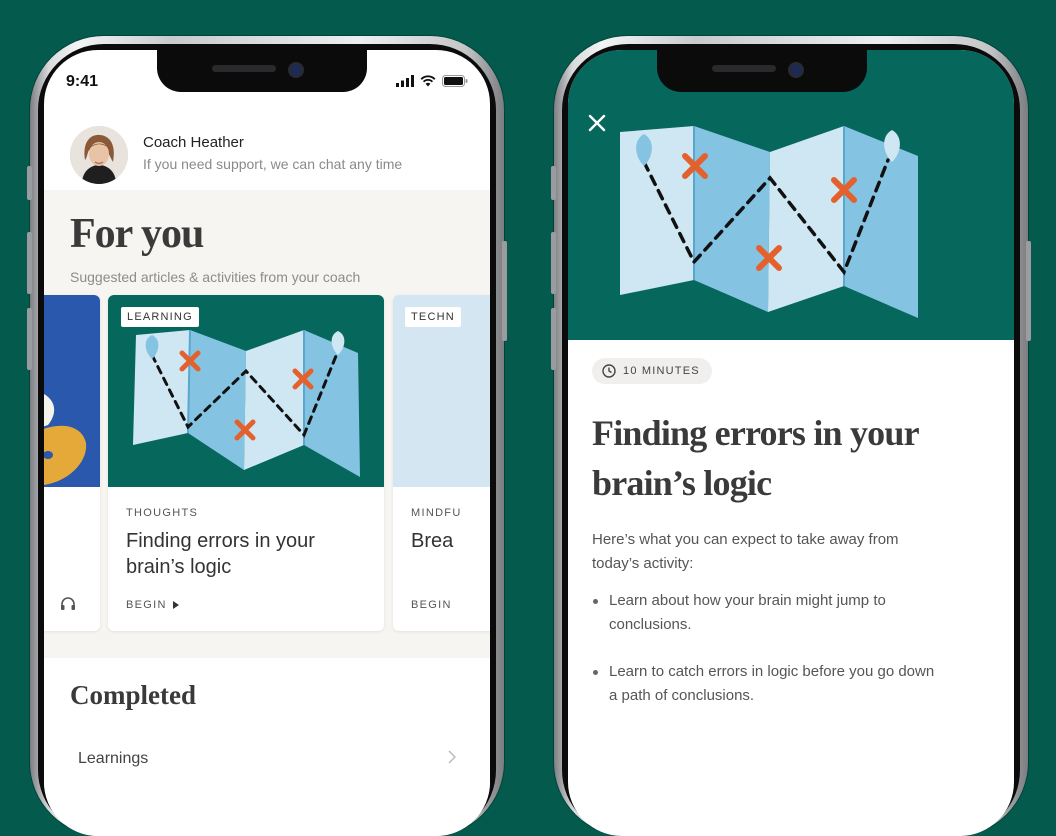  I want to click on card-tag: TECHN, so click(433, 317).